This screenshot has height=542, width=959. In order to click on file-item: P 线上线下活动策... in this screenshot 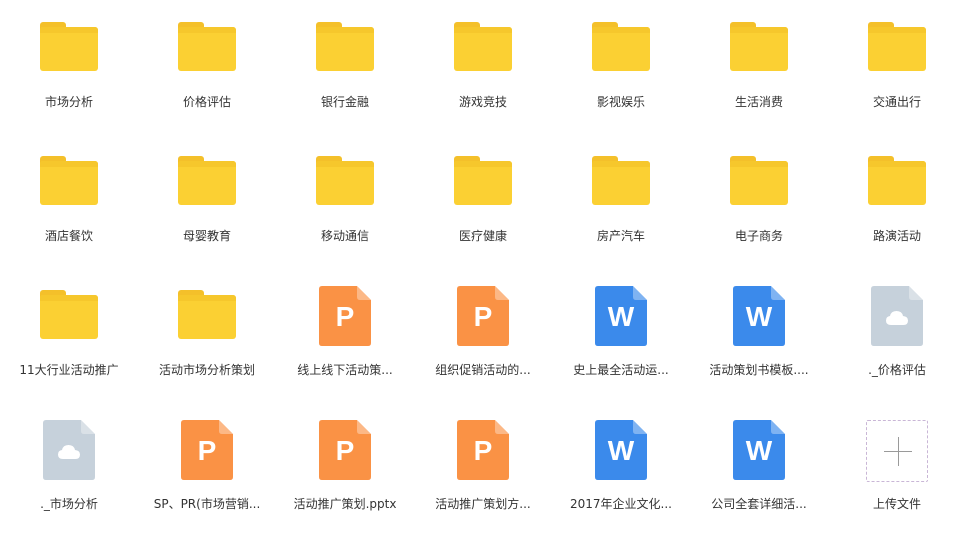, I will do `click(345, 335)`.